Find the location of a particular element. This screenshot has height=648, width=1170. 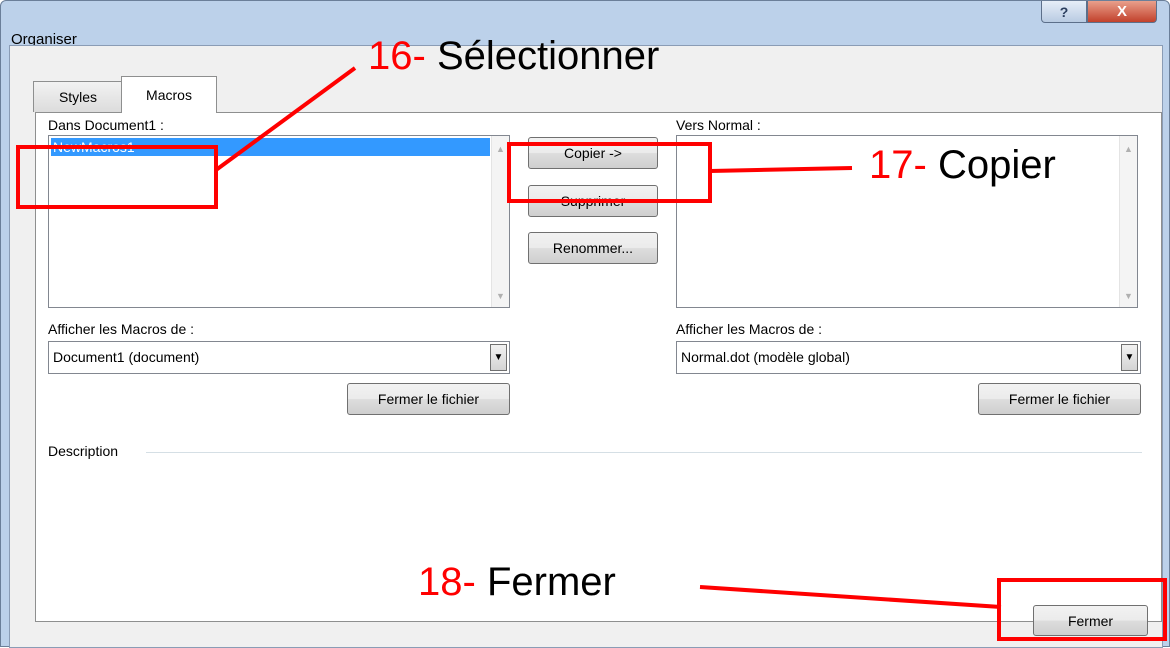

annotation-step-18: 18- Fermer is located at coordinates (517, 582).